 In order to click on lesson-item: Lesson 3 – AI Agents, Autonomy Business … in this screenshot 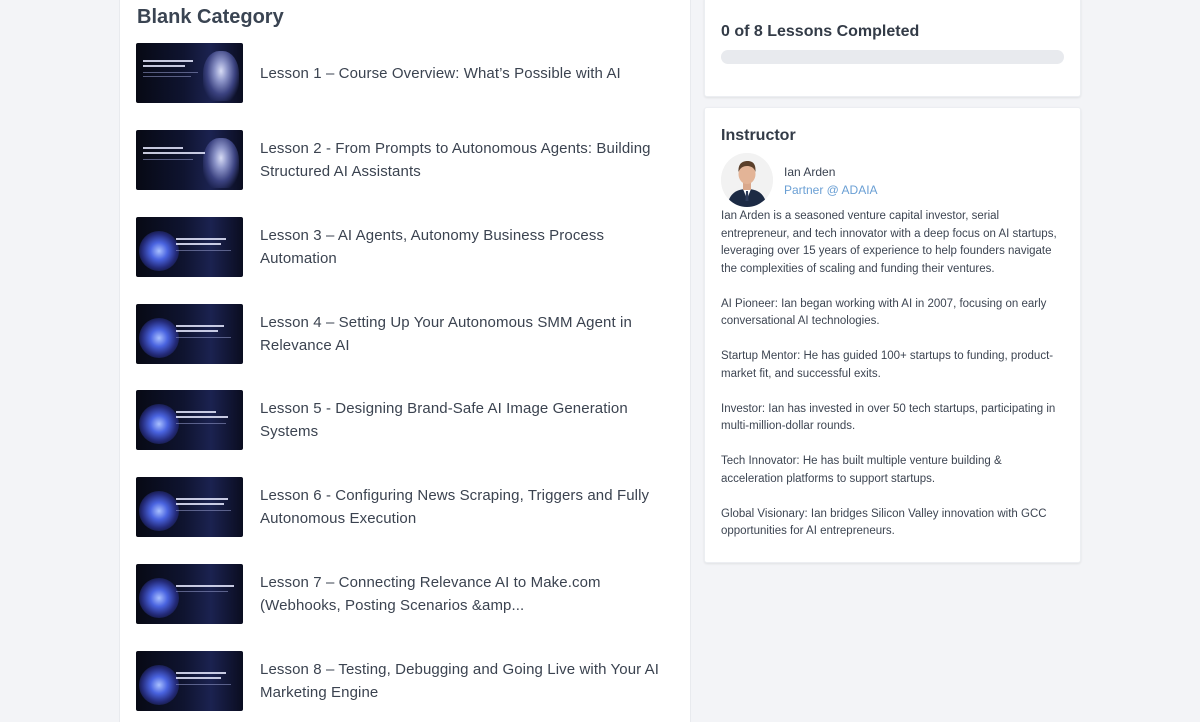, I will do `click(406, 247)`.